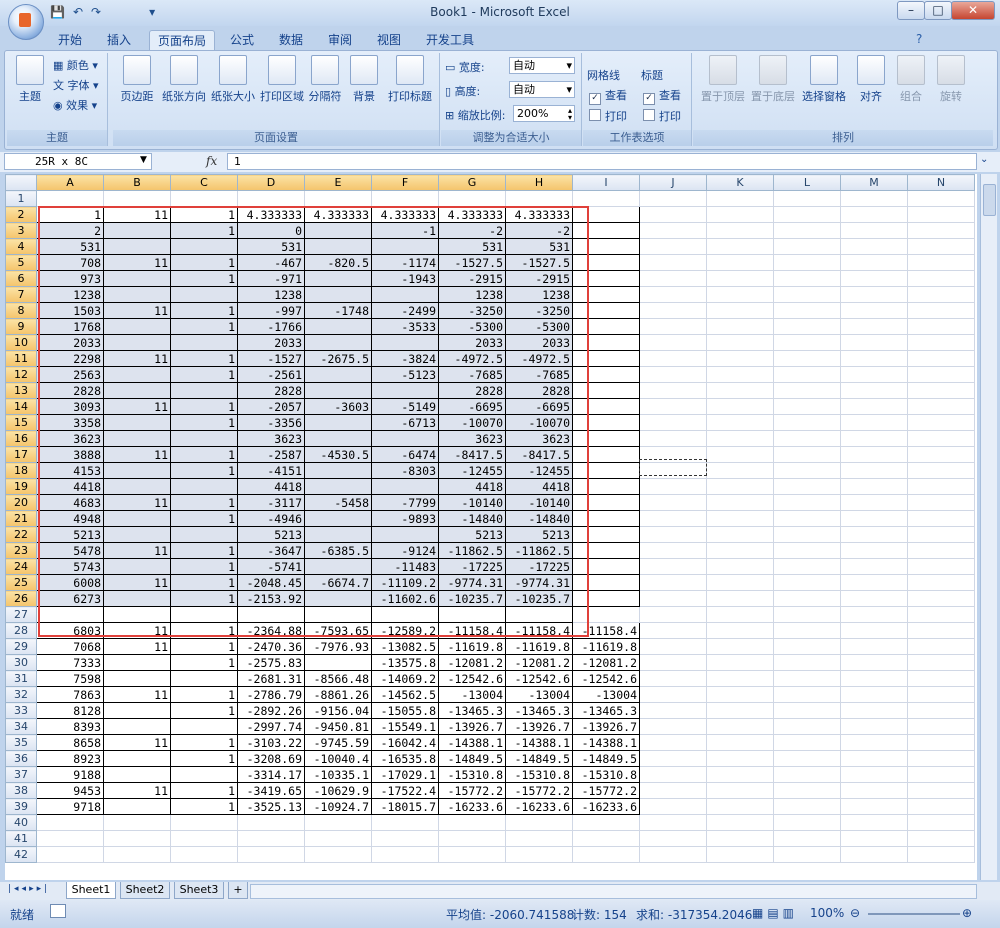 The image size is (1000, 928). What do you see at coordinates (539, 326) in the screenshot?
I see `cell: -5300` at bounding box center [539, 326].